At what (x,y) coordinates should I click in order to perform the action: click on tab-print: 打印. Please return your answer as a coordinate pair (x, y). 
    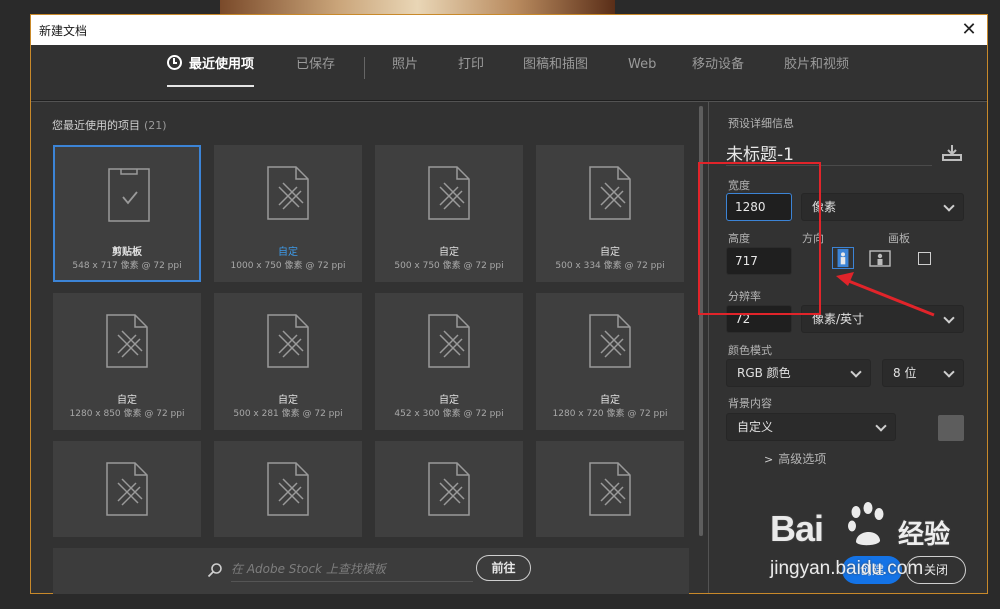
    Looking at the image, I should click on (471, 73).